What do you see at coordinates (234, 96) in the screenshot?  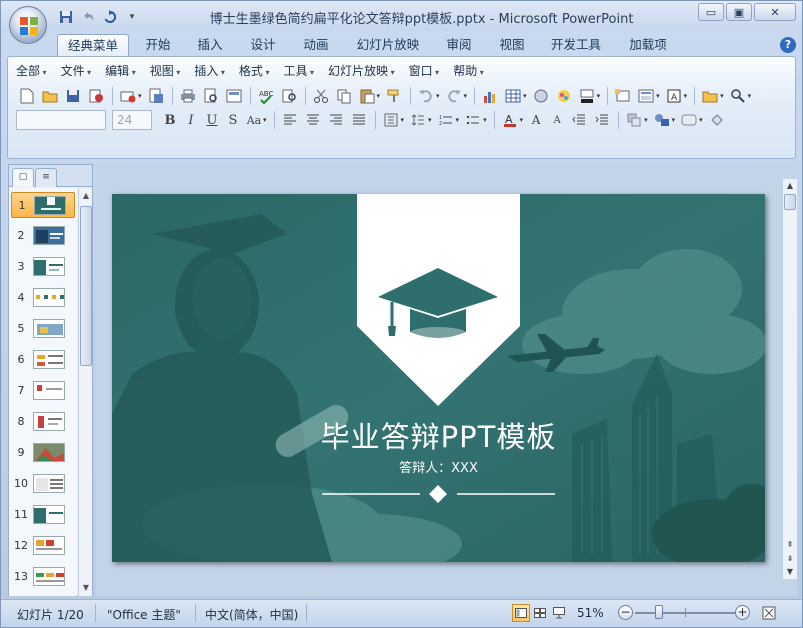 I see `slide-layout-icon` at bounding box center [234, 96].